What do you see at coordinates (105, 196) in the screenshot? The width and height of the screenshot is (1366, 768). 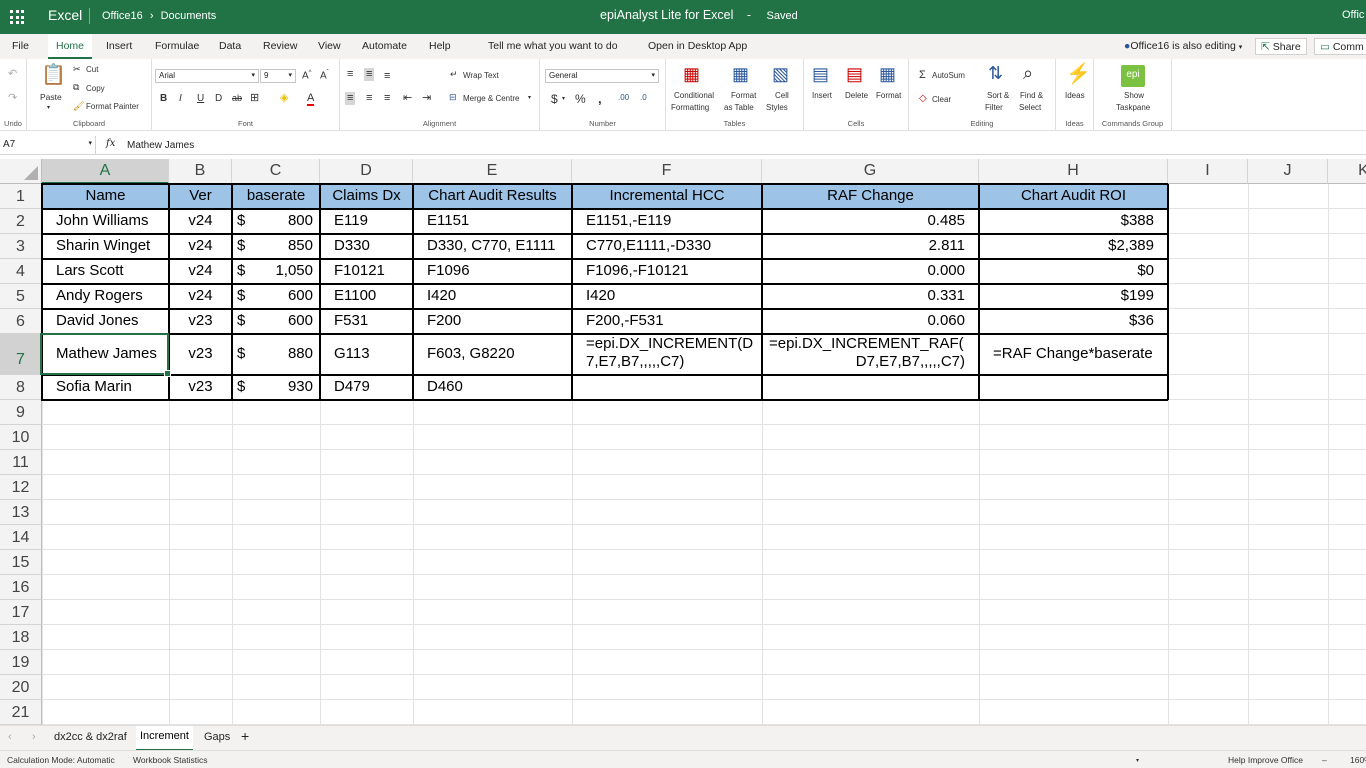 I see `column-title-0: Name` at bounding box center [105, 196].